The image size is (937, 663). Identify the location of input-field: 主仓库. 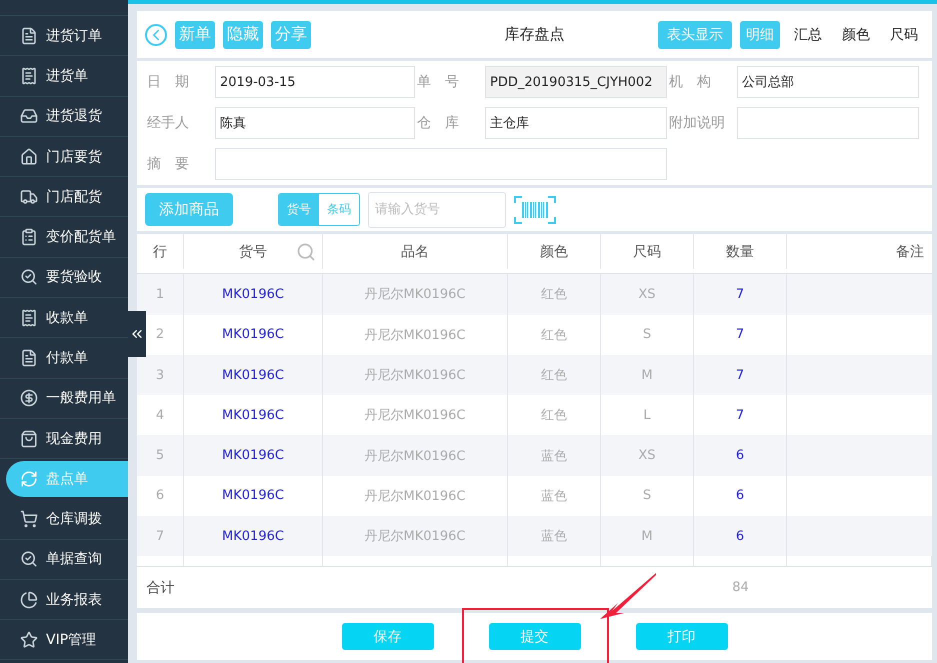
(576, 123).